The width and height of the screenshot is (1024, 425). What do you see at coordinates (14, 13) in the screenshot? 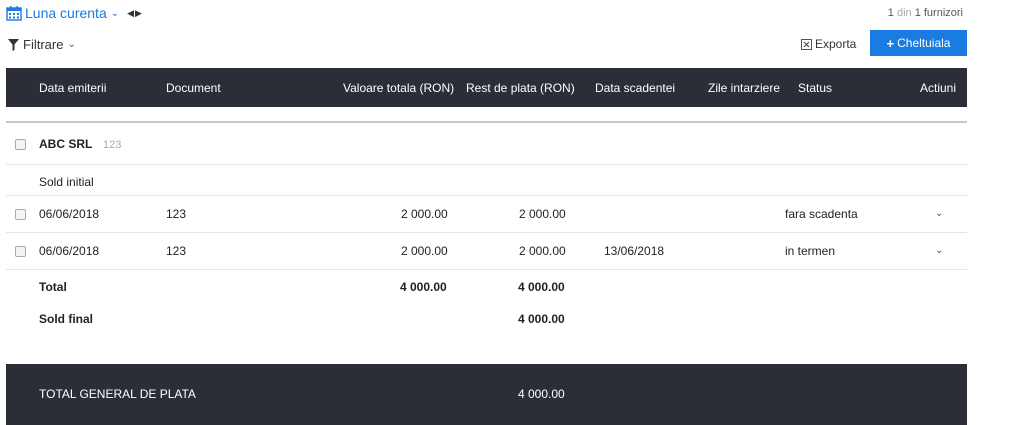
I see `calendar-icon` at bounding box center [14, 13].